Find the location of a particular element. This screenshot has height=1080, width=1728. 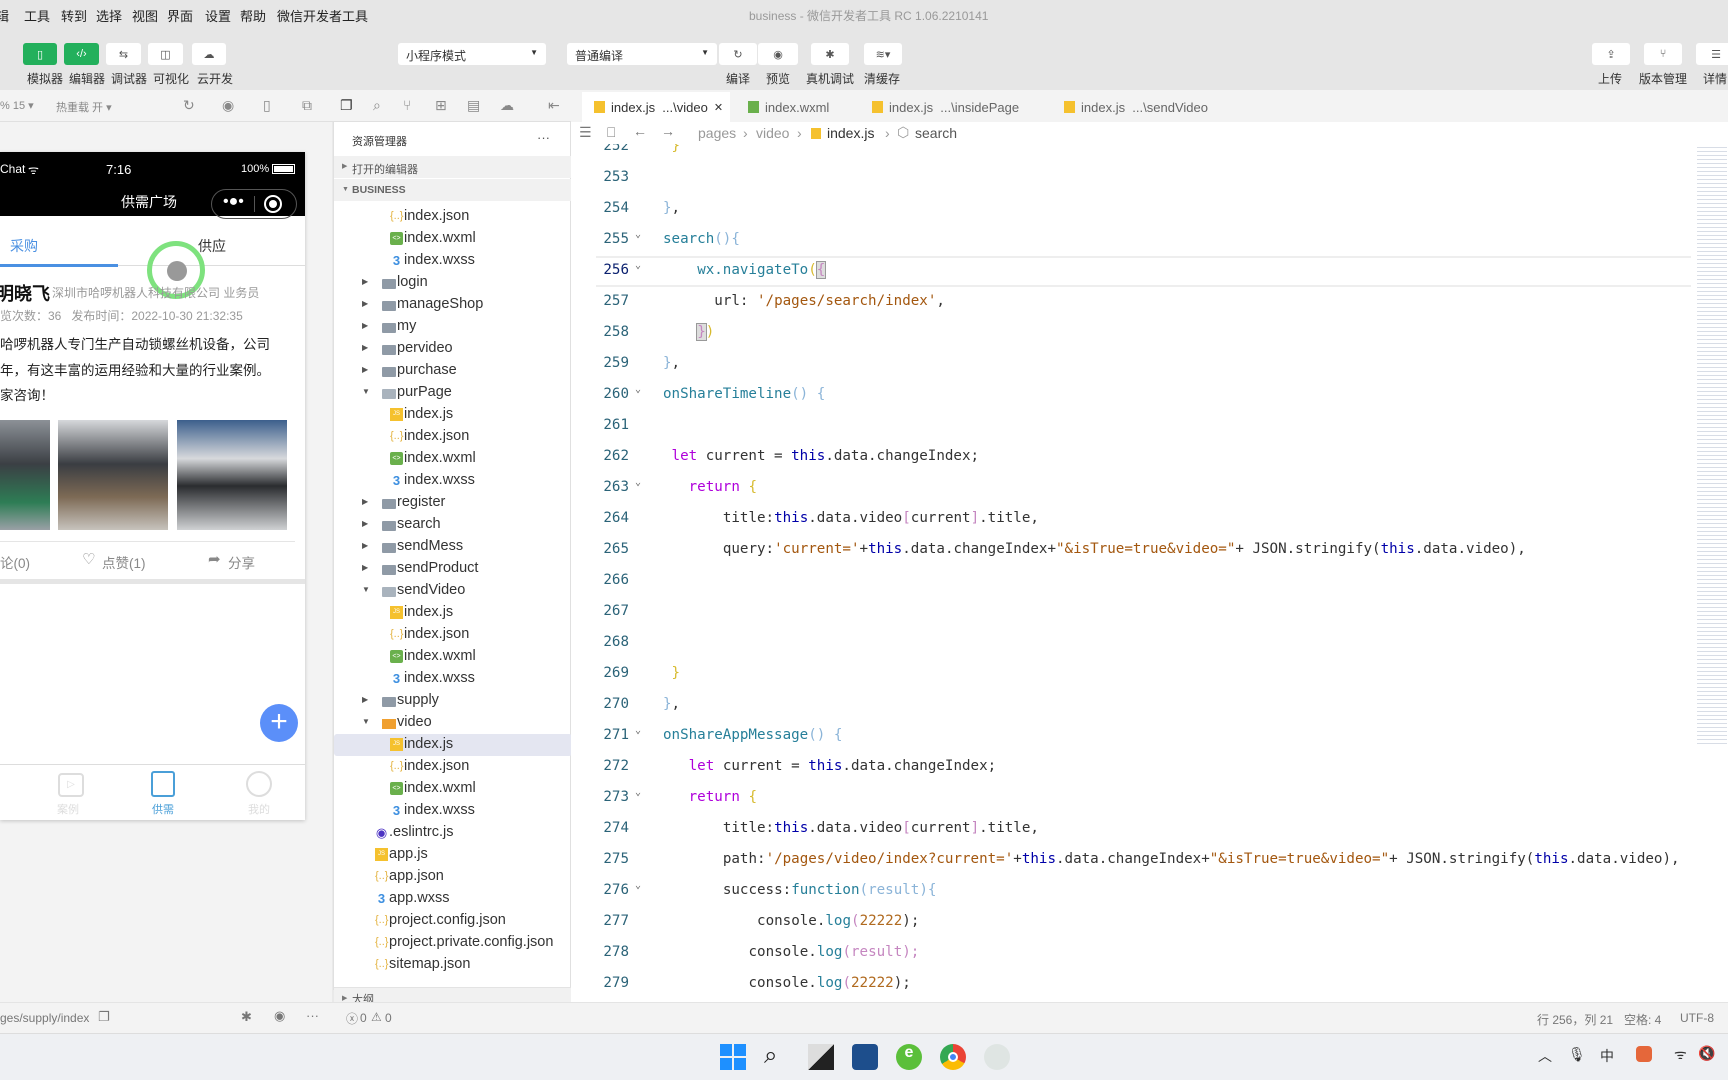

file-item: 3 app.wxss is located at coordinates (453, 899).